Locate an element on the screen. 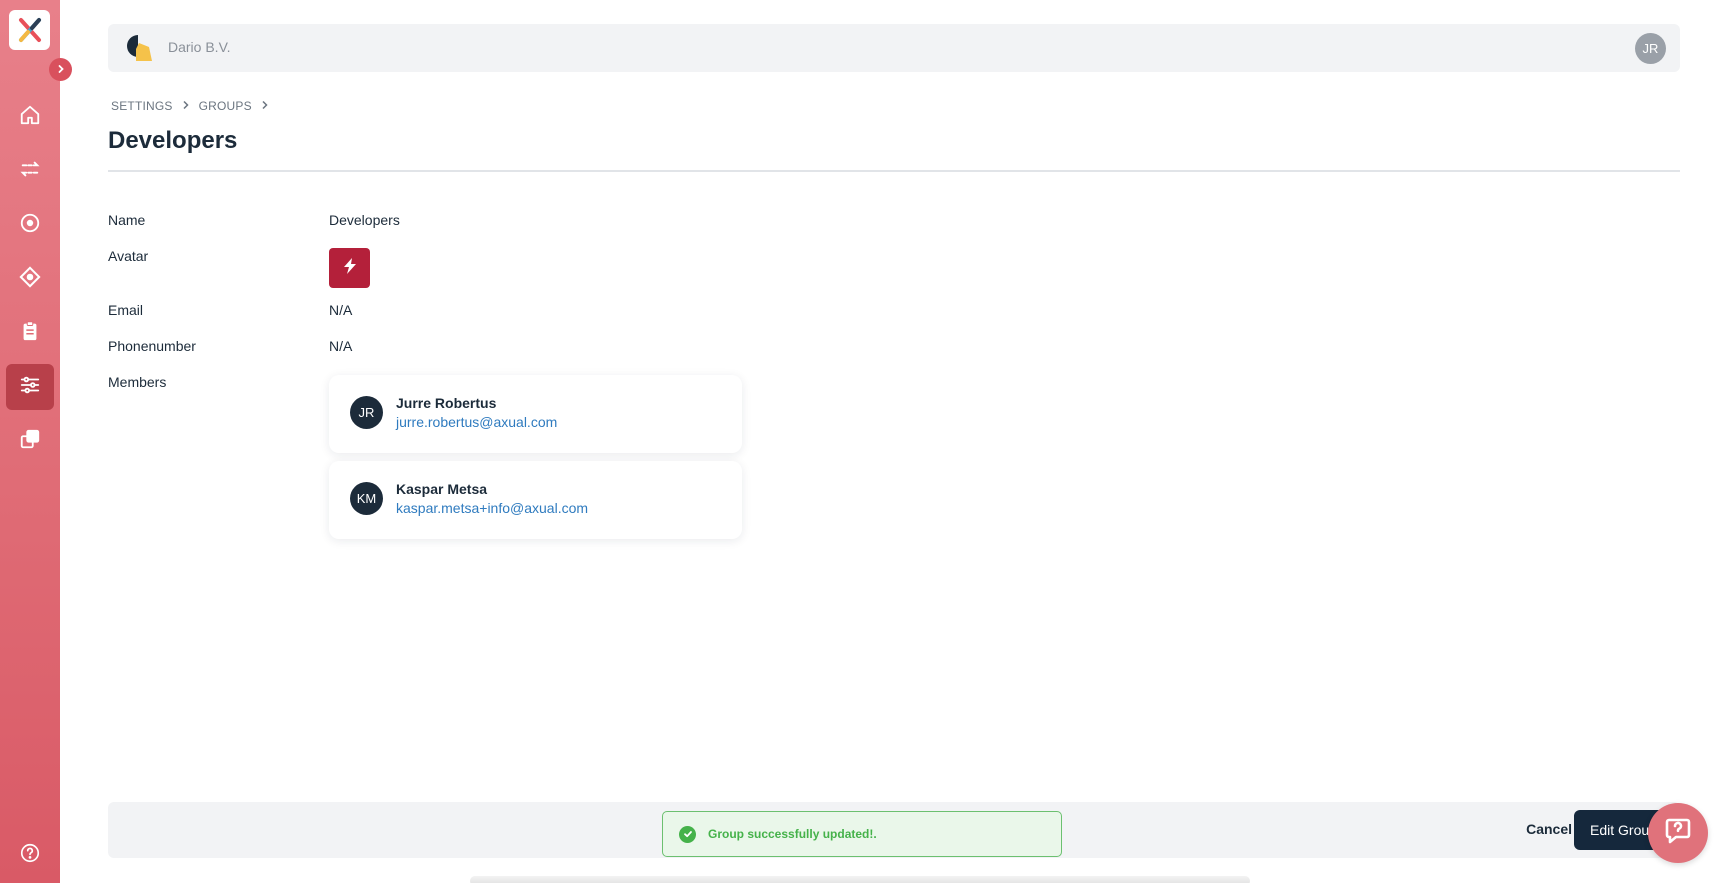 The image size is (1728, 883). avatar: KM is located at coordinates (366, 498).